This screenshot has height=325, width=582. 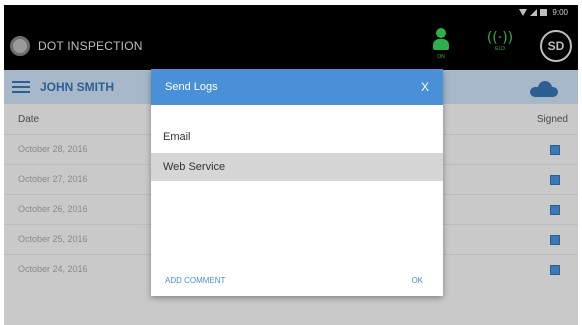 I want to click on log-date: October 25, 2016, so click(x=53, y=239).